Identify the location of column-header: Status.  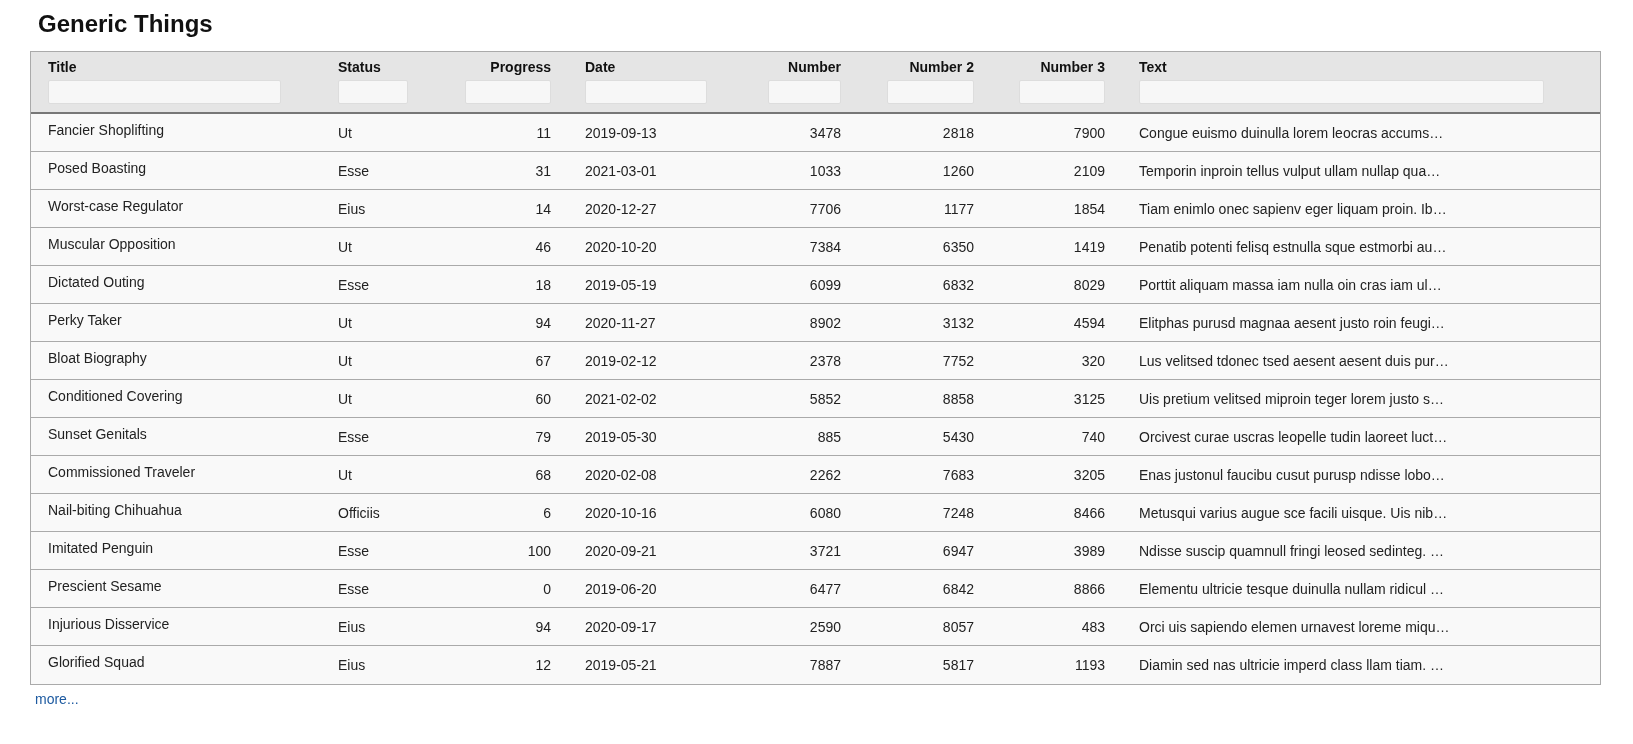
(383, 67).